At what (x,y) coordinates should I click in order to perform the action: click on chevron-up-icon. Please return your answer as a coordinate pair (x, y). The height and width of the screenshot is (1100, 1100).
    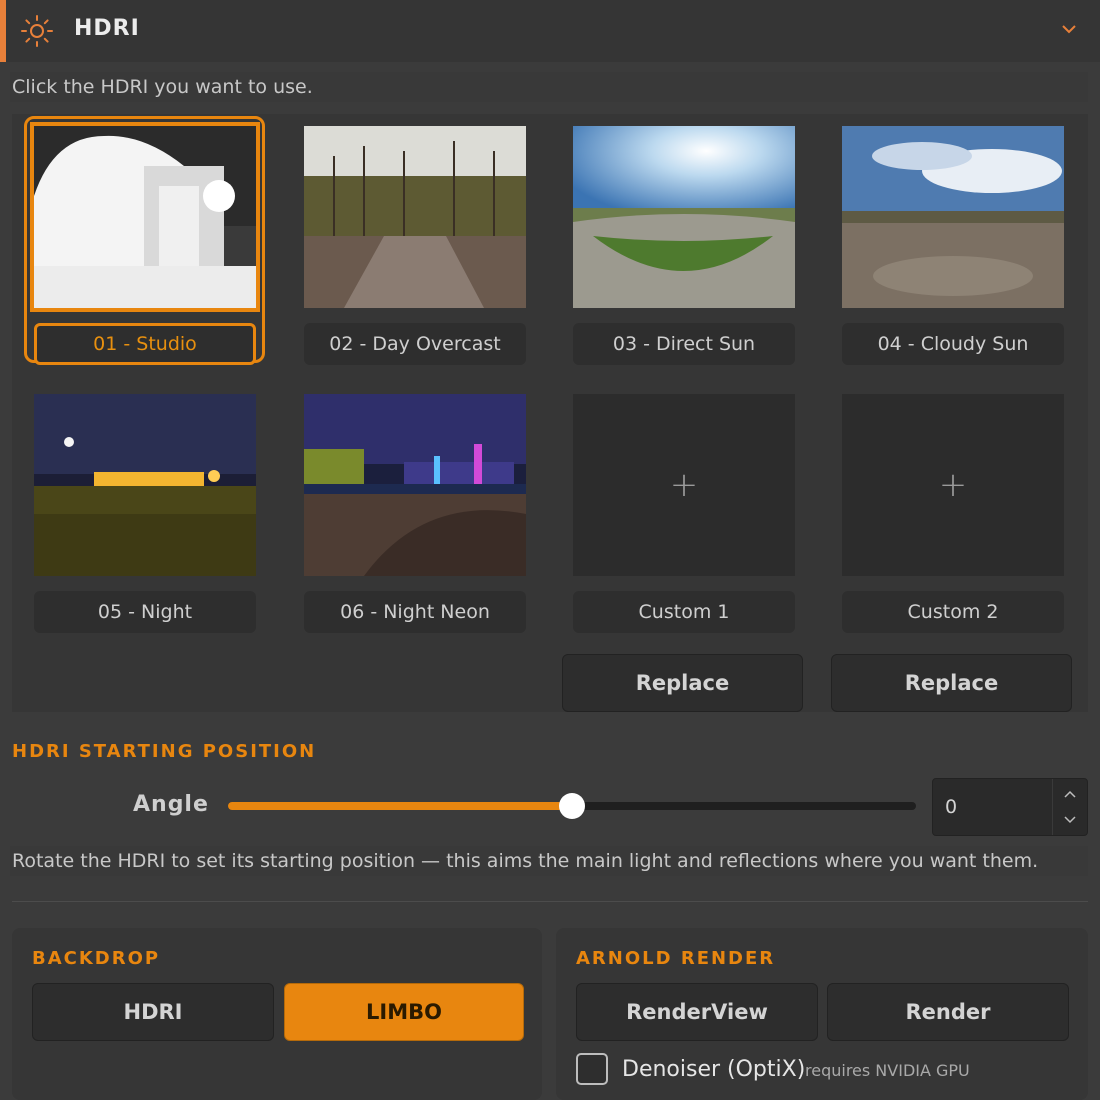
    Looking at the image, I should click on (1070, 794).